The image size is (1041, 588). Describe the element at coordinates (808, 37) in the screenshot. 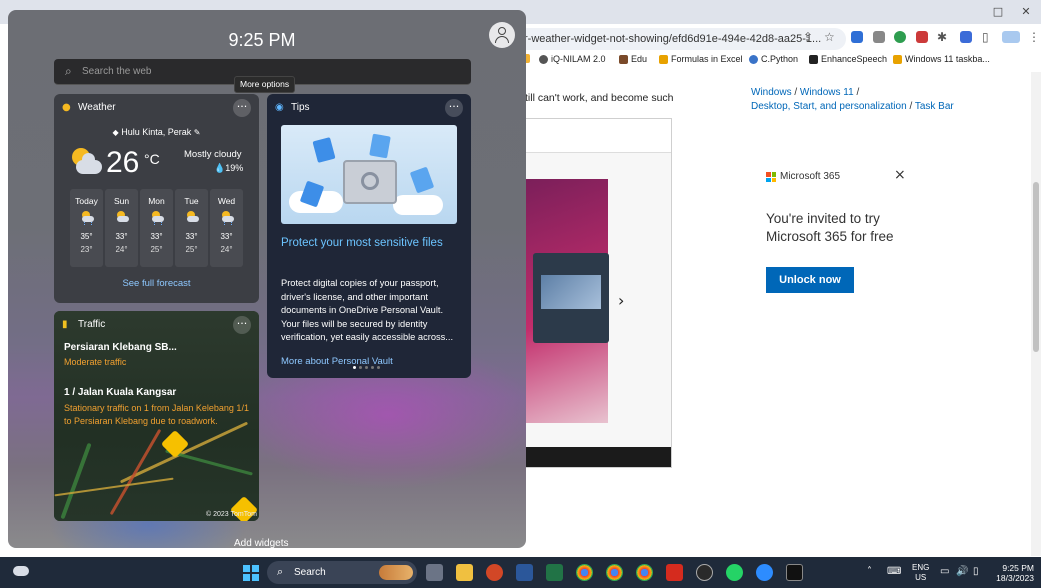

I see `share-icon: ⇪` at that location.